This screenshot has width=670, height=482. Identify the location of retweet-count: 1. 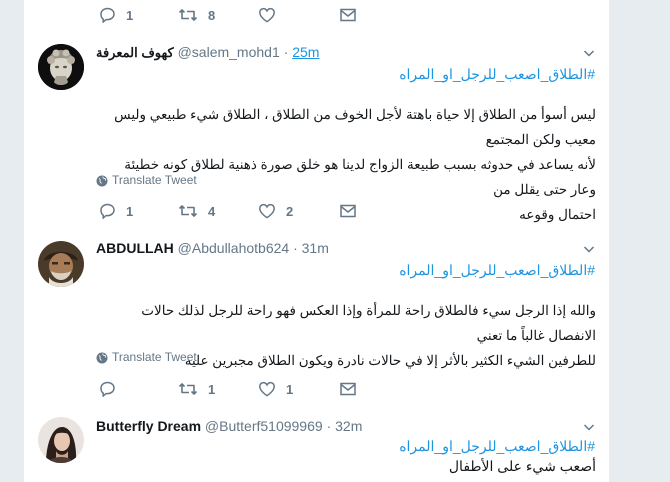
(212, 389).